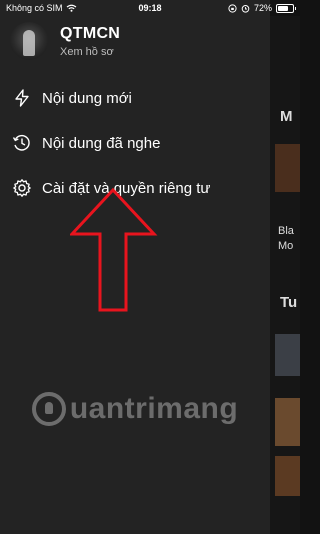 This screenshot has height=534, width=320. I want to click on status-bar: Không có SIM 09:18 72%, so click(150, 8).